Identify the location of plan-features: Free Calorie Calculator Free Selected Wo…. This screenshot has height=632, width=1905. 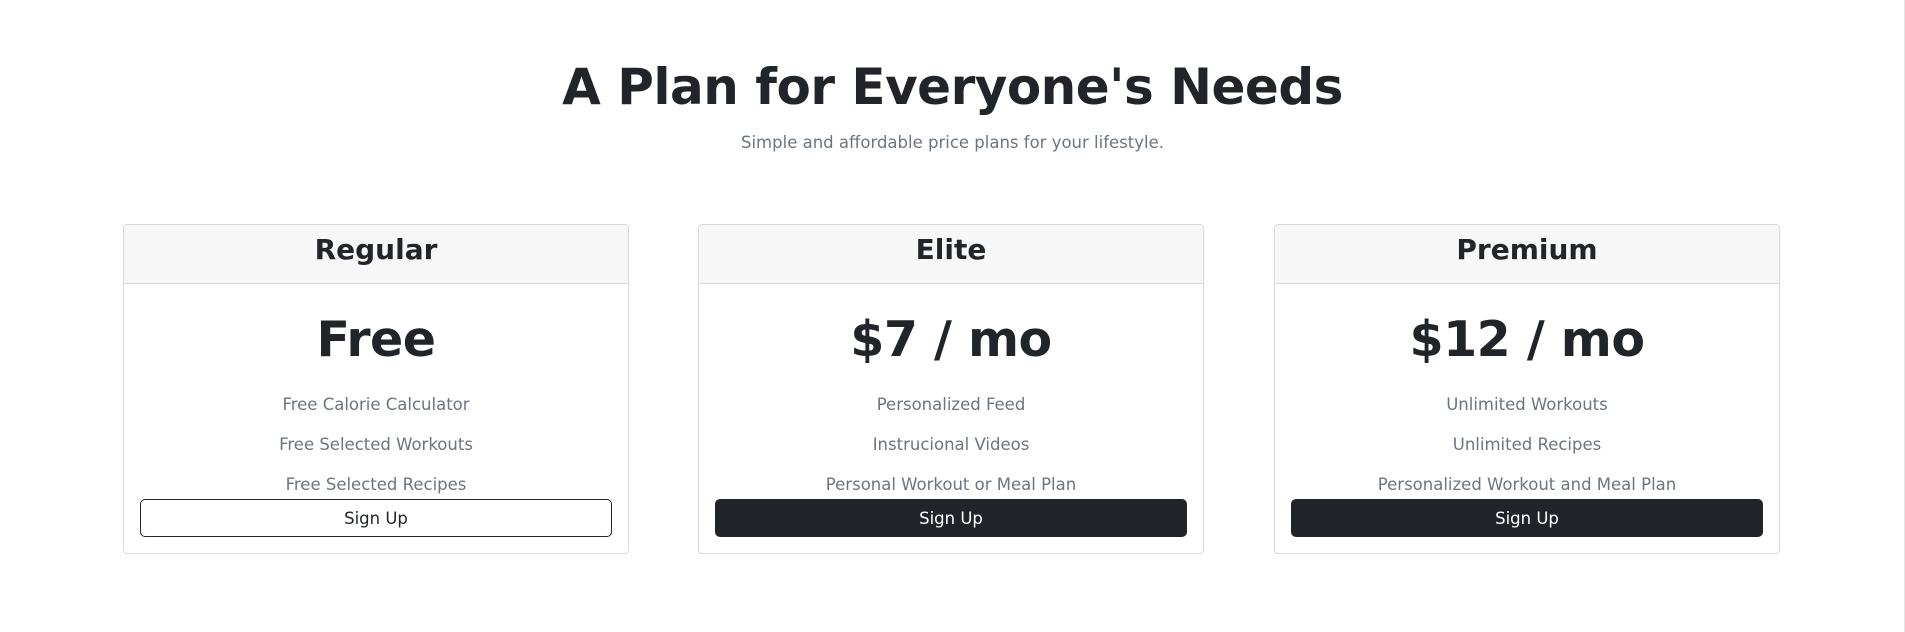
(376, 445).